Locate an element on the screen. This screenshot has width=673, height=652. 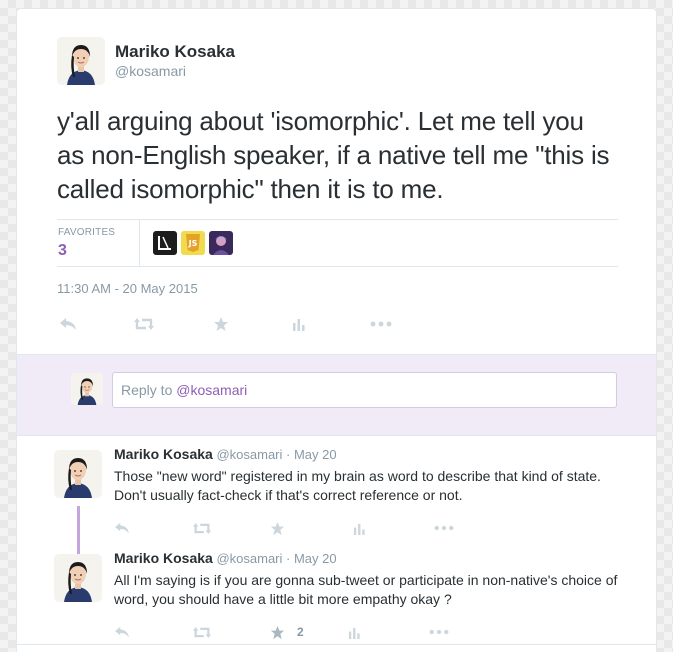
js-logo-avatar: JS is located at coordinates (193, 243).